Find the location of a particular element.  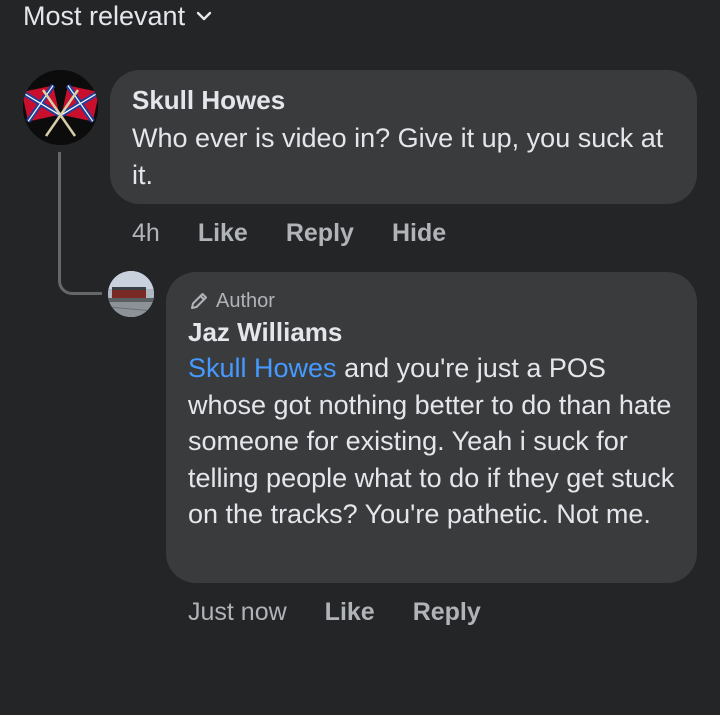

avatar-flag-image is located at coordinates (60, 107).